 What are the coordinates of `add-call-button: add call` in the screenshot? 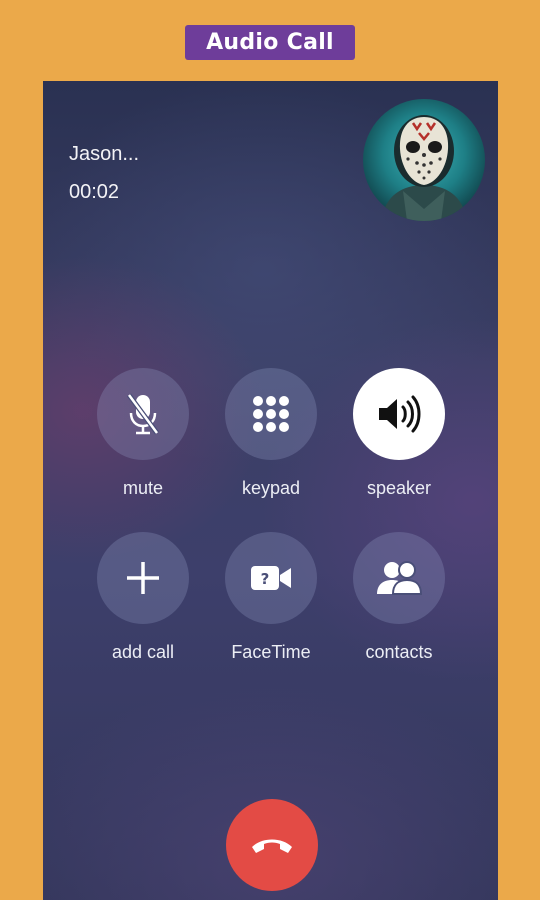 It's located at (143, 602).